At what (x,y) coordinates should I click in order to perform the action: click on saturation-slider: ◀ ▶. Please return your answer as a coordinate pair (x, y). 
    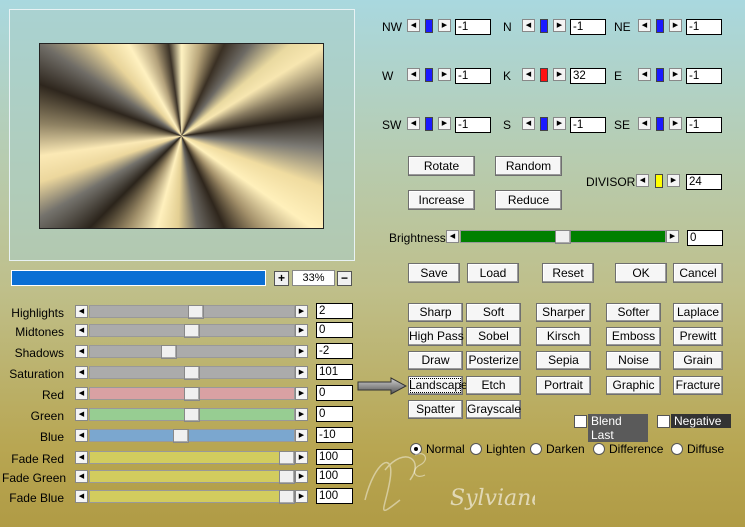
    Looking at the image, I should click on (192, 373).